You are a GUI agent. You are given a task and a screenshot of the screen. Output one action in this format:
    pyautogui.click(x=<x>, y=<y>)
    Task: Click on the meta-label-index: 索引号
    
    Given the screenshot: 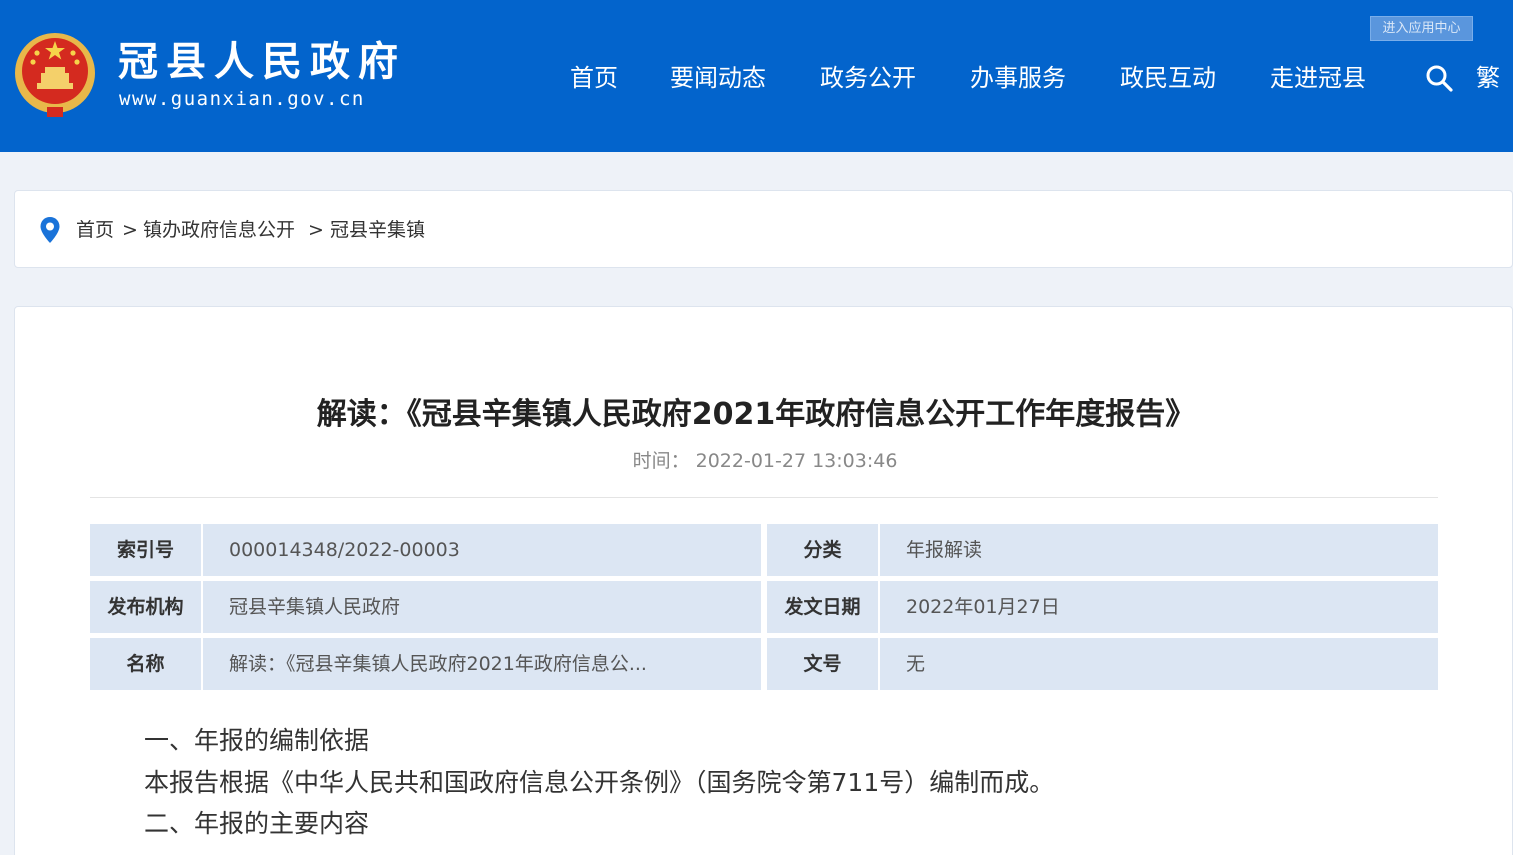 What is the action you would take?
    pyautogui.click(x=145, y=550)
    